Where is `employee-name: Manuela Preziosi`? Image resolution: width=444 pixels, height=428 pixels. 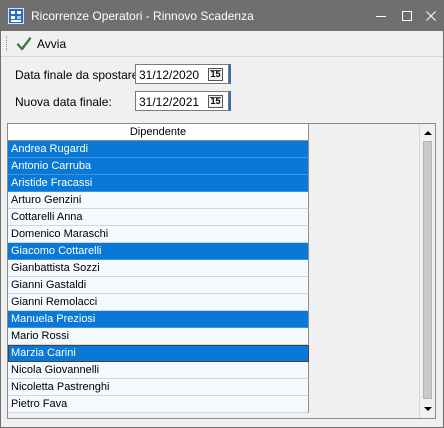 employee-name: Manuela Preziosi is located at coordinates (53, 319).